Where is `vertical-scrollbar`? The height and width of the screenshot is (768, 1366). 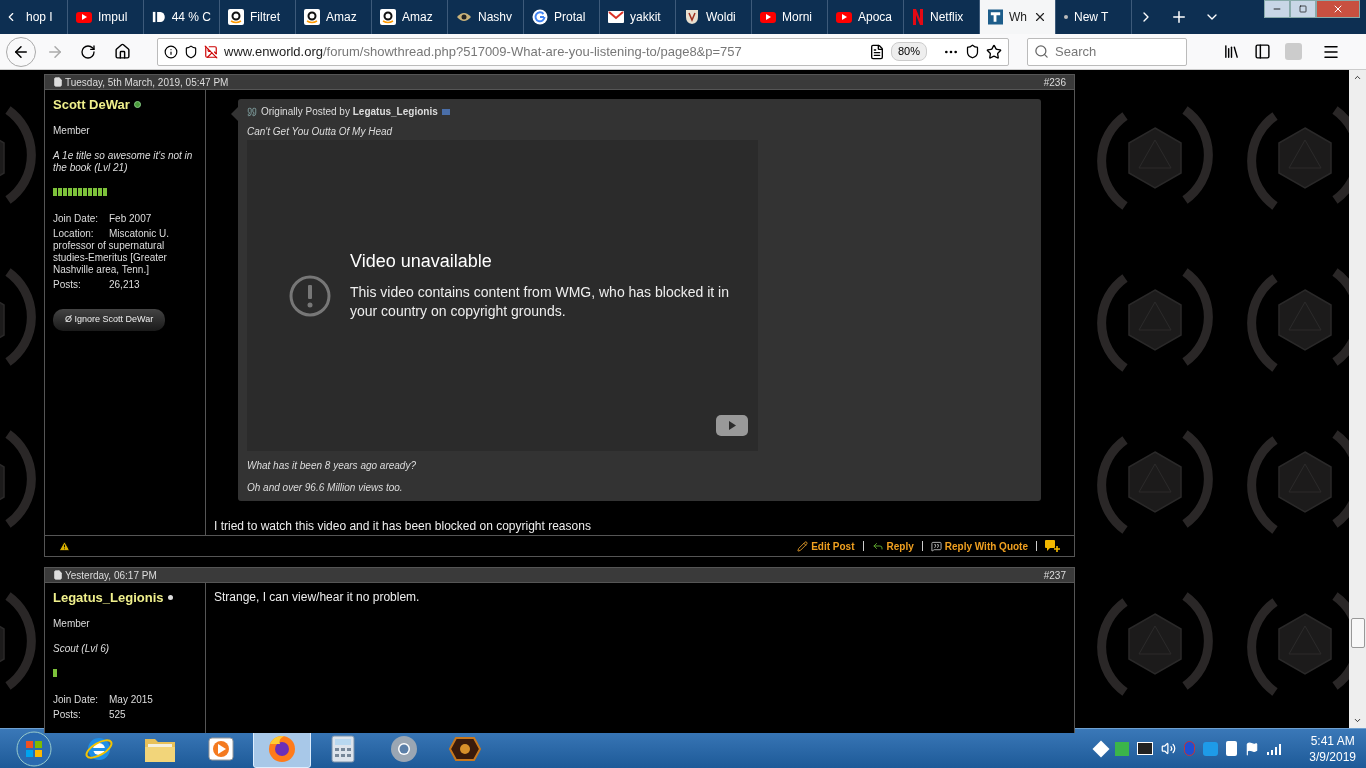
vertical-scrollbar is located at coordinates (1357, 399).